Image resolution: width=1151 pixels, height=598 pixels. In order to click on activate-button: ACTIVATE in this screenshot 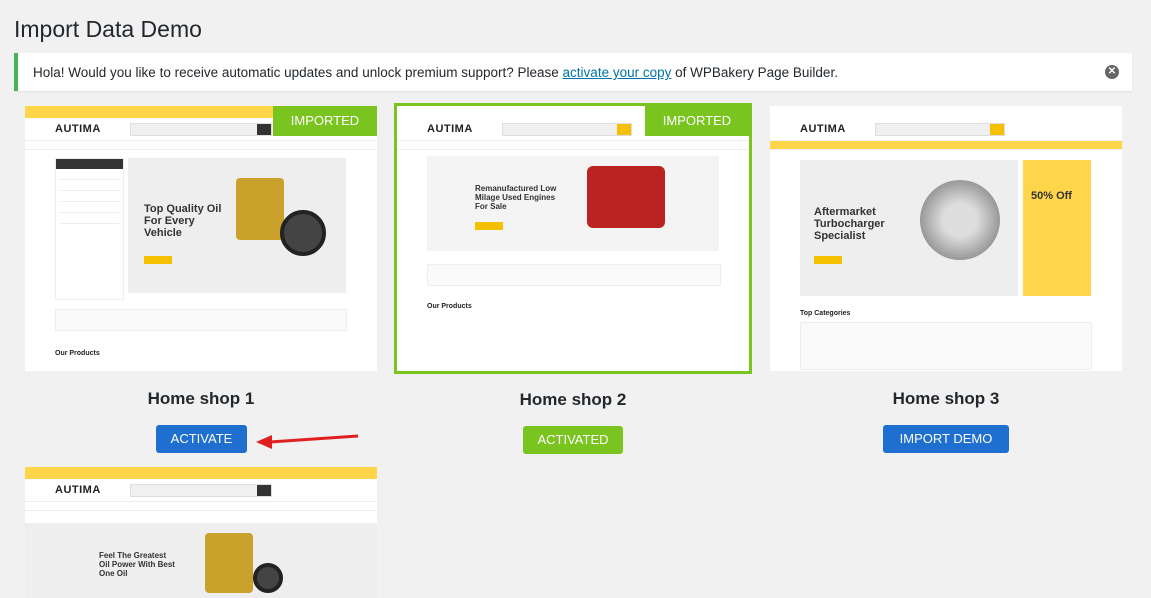, I will do `click(201, 439)`.